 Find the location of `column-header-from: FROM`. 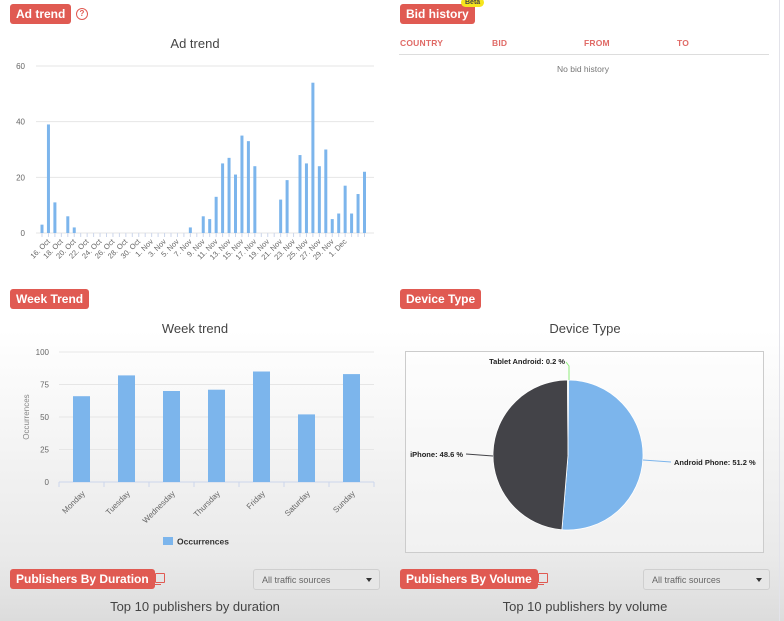

column-header-from: FROM is located at coordinates (597, 43).